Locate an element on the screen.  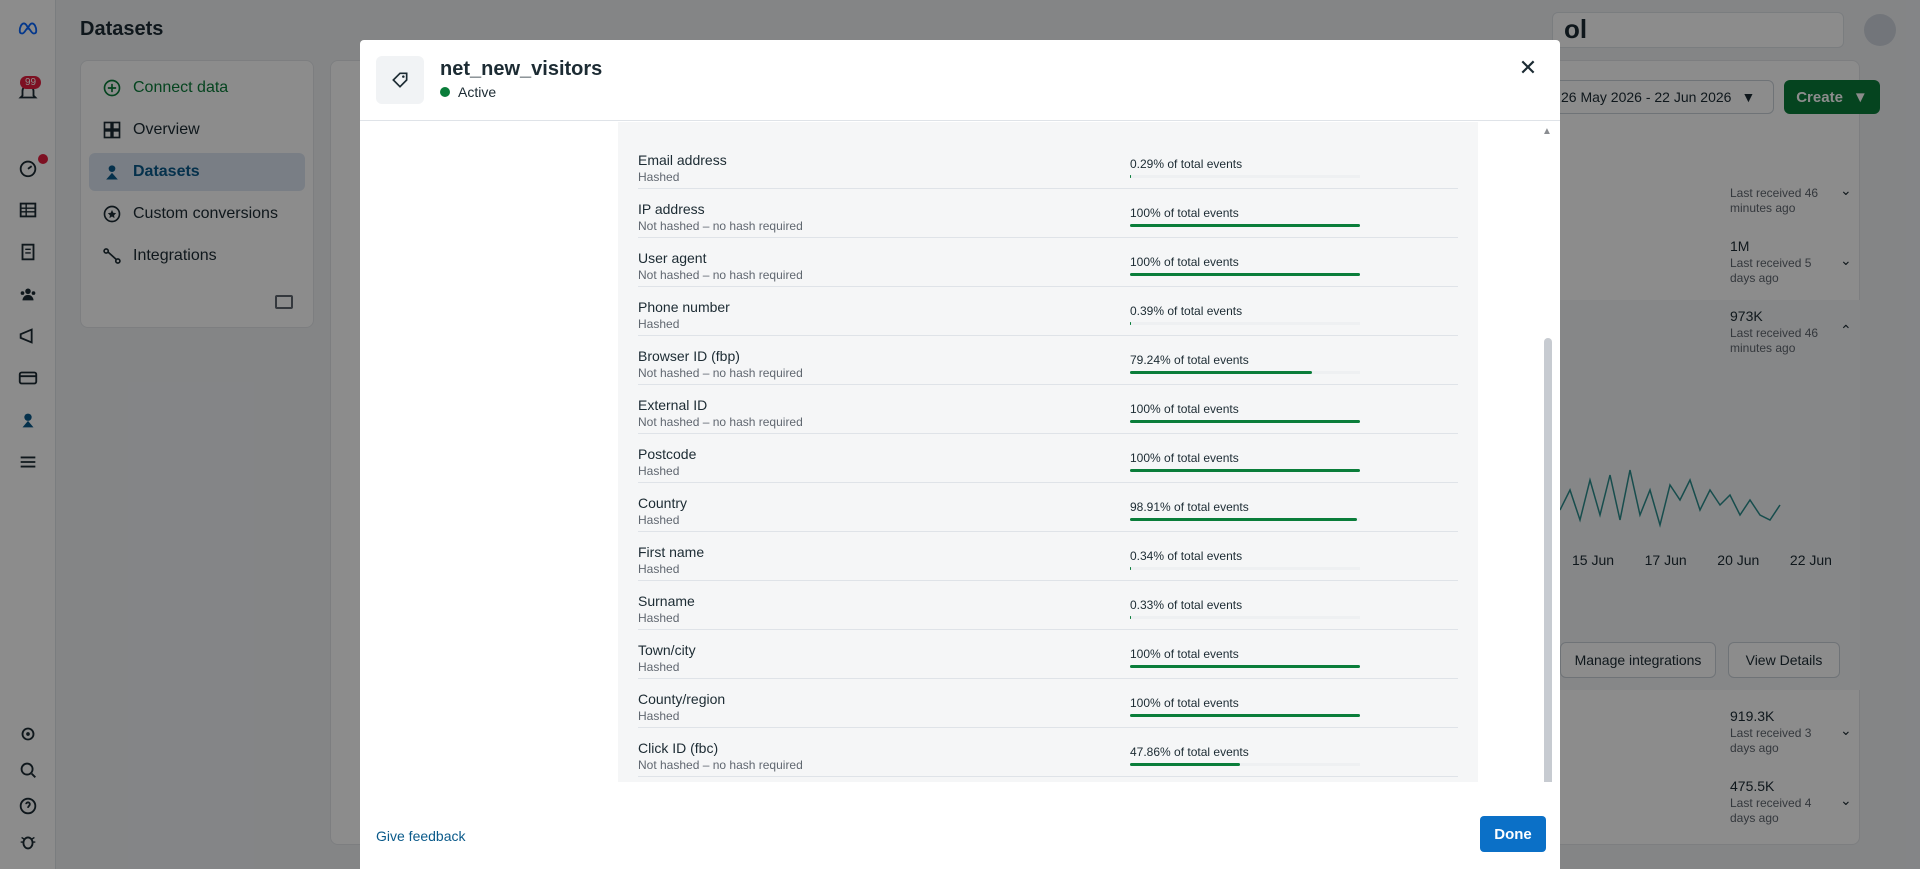
table-row: Town/city Hashed 100% of total events is located at coordinates (1048, 654).